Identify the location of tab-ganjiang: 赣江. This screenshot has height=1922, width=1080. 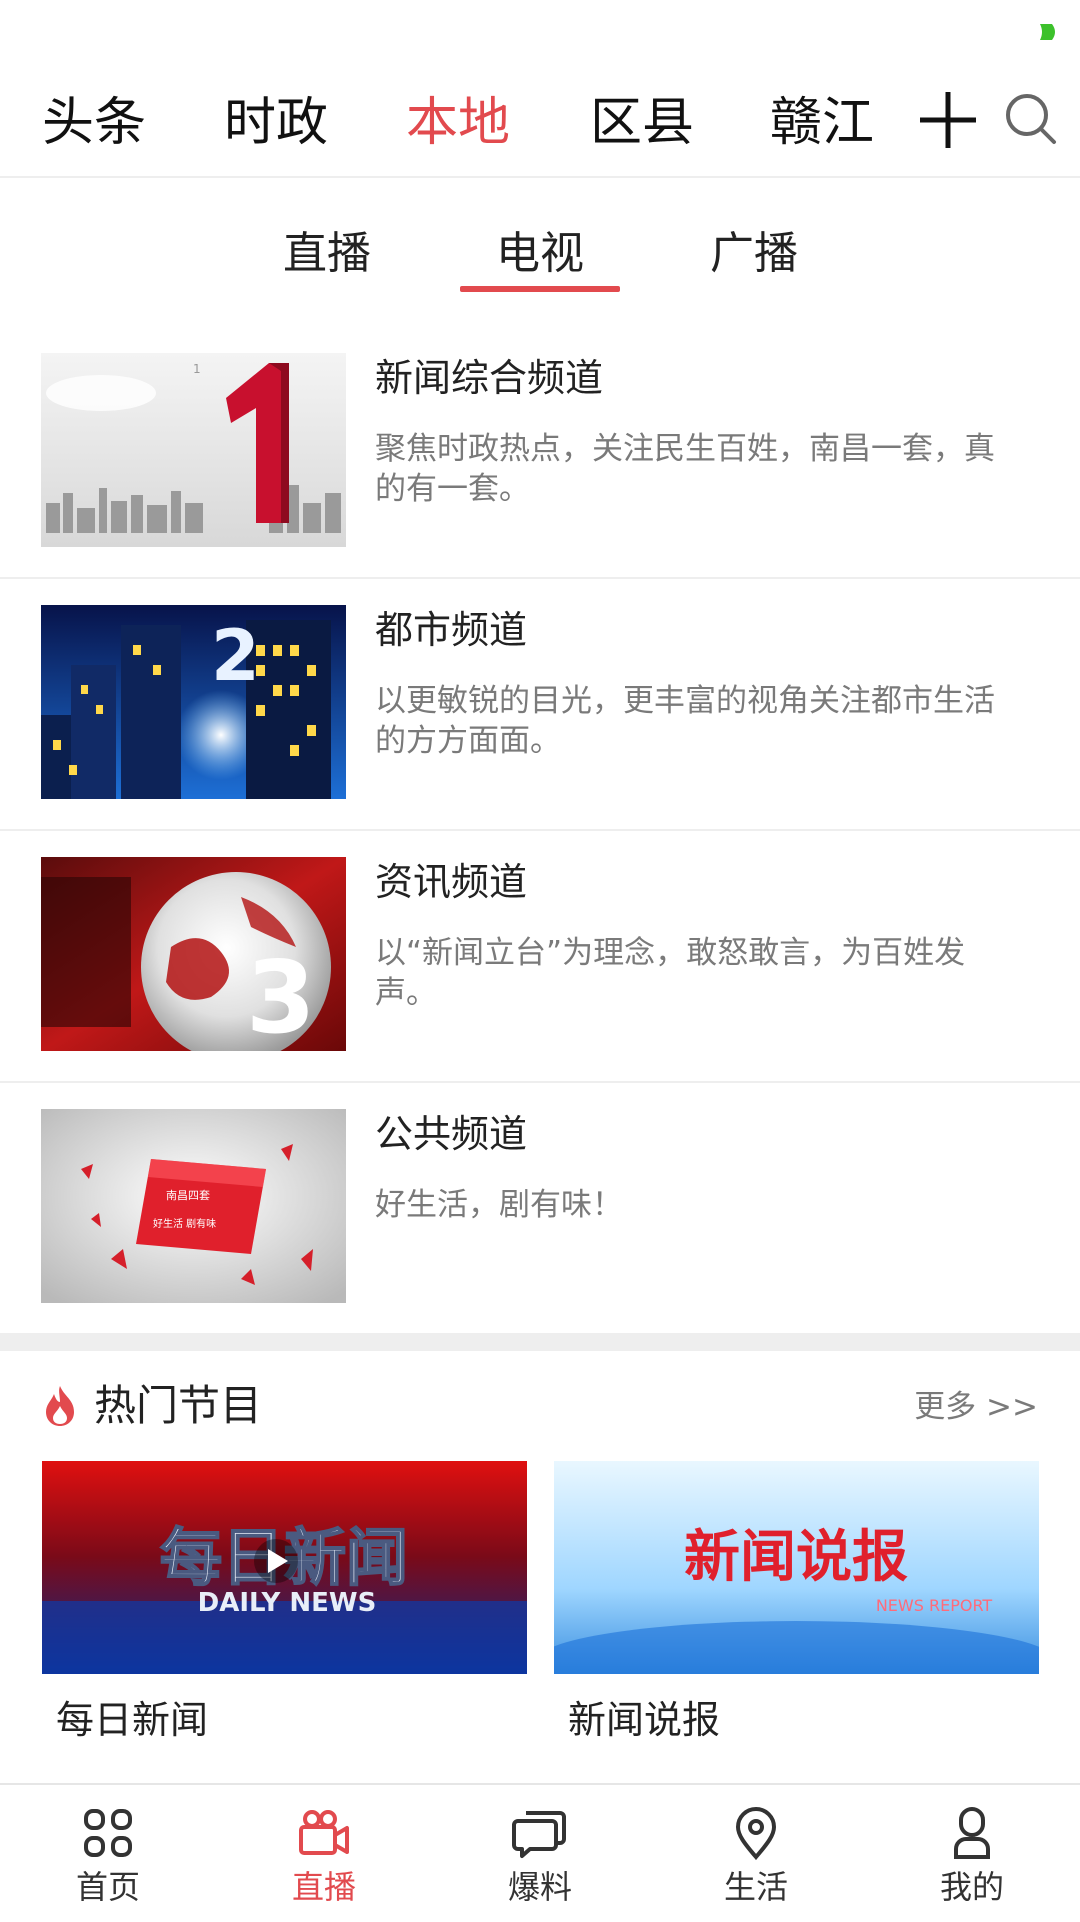
(822, 123).